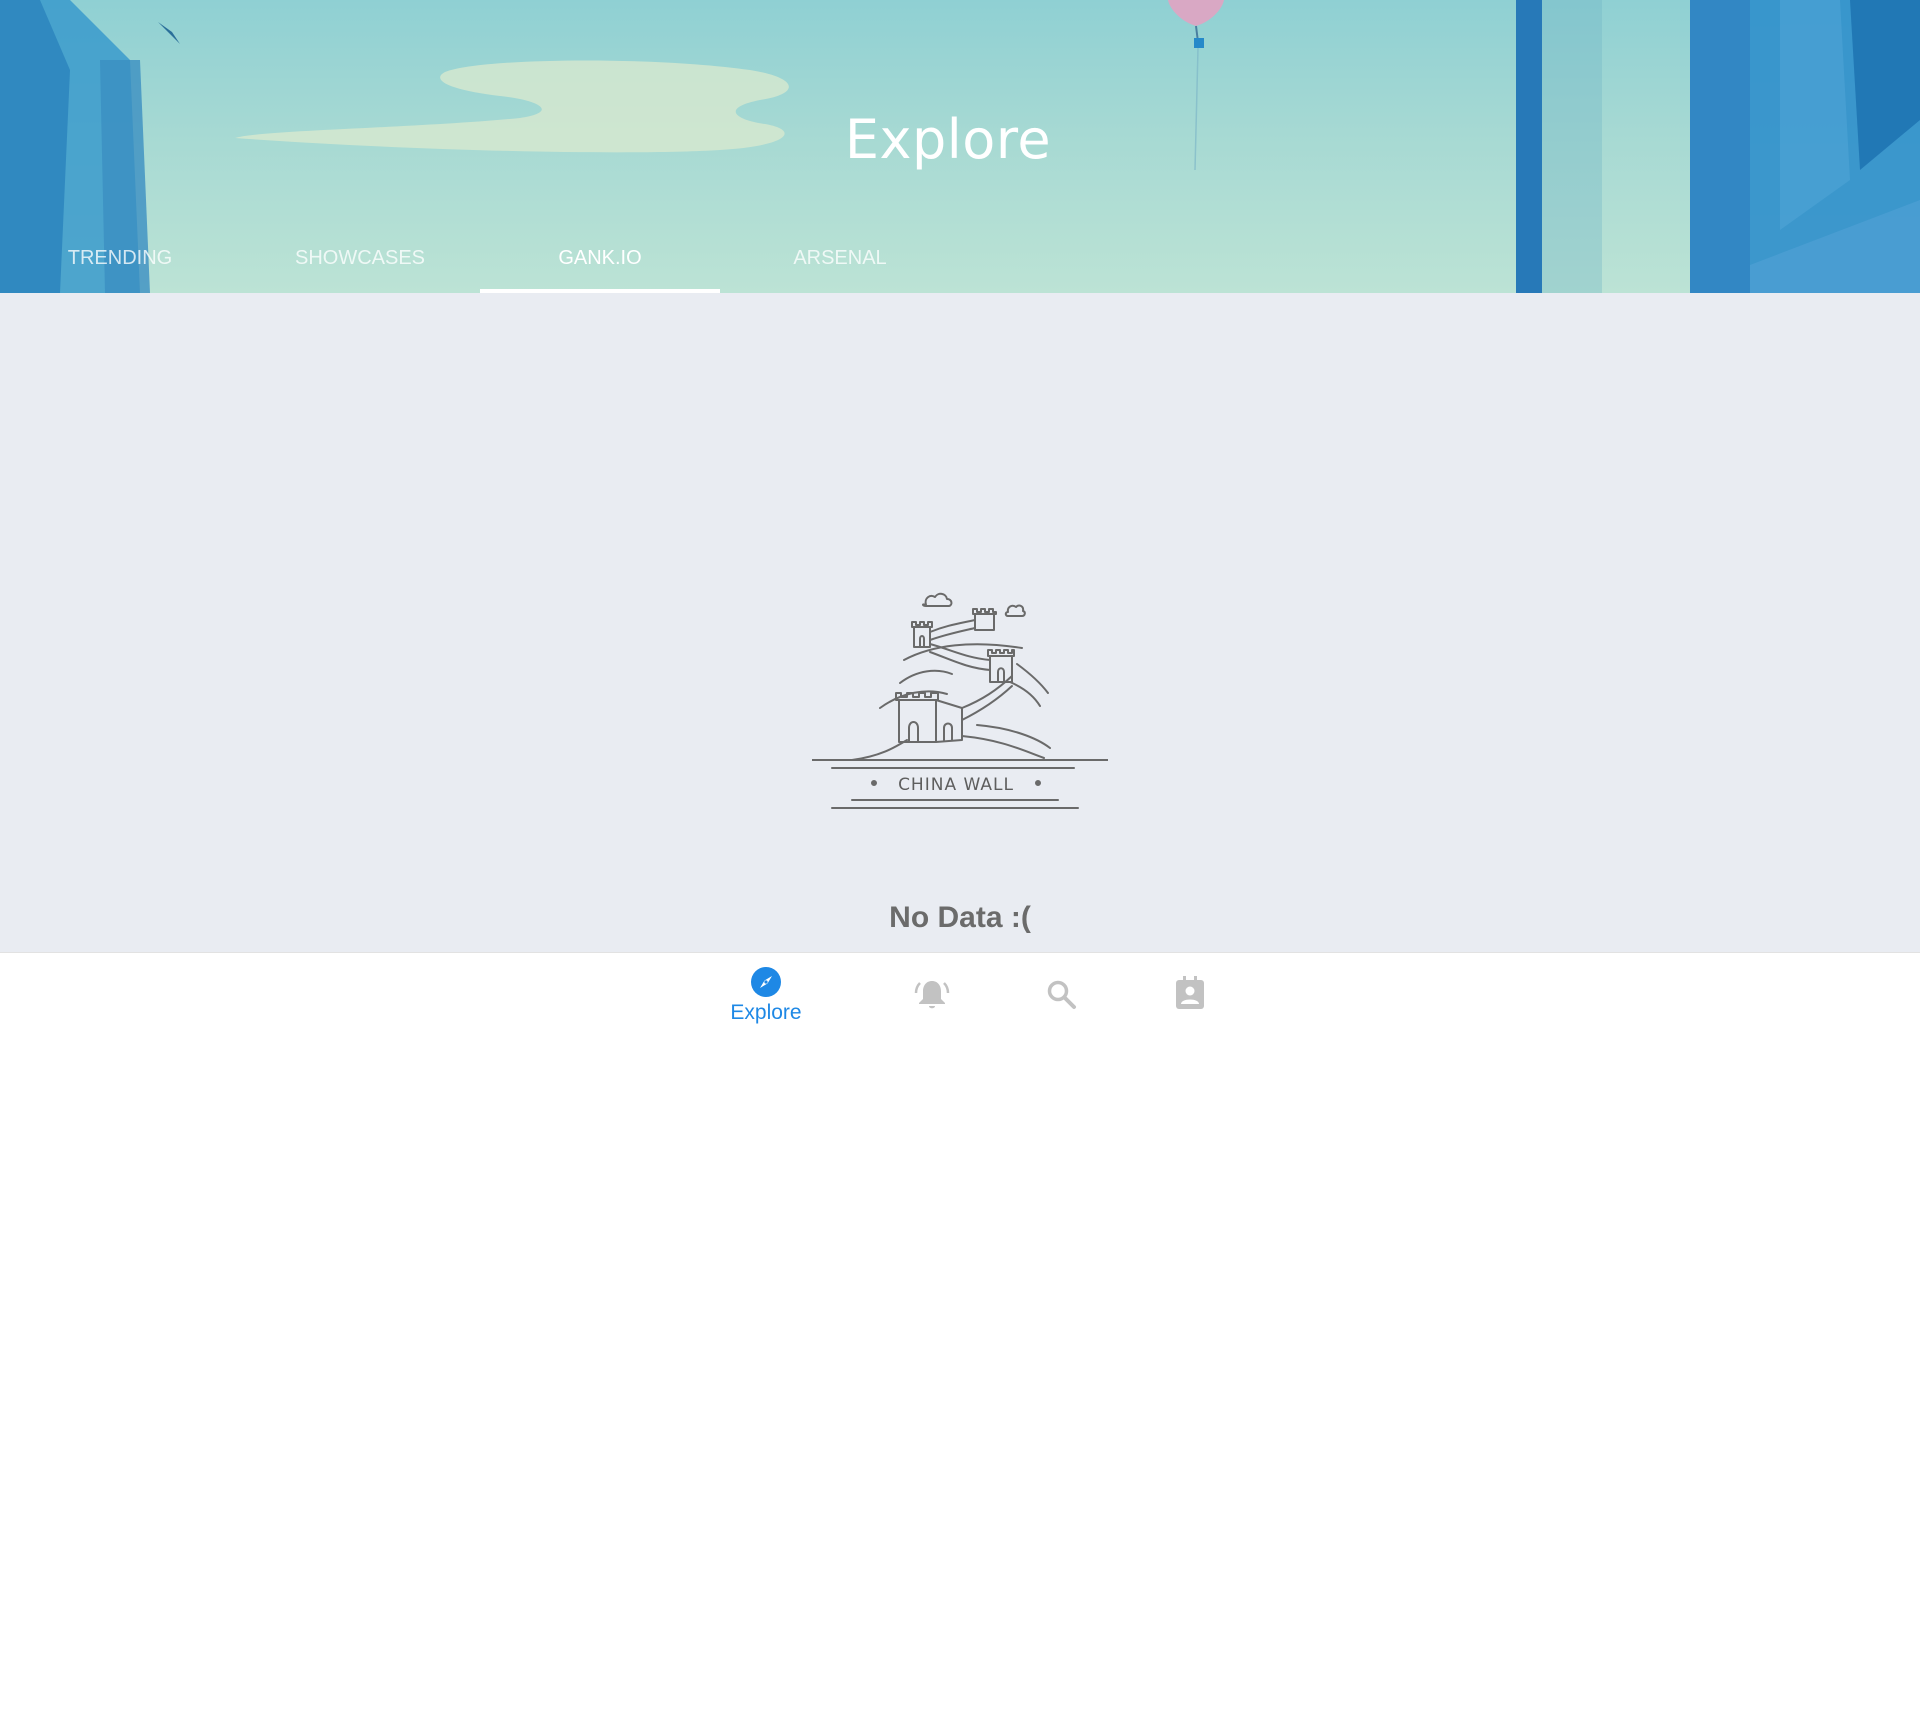  Describe the element at coordinates (960, 917) in the screenshot. I see `empty-state-message: No Data :(` at that location.